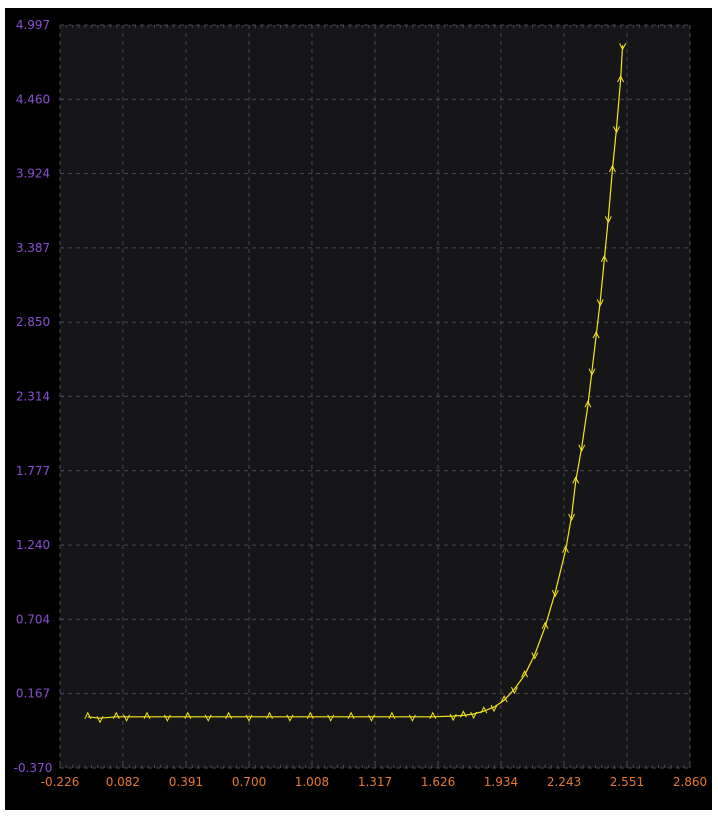 Image resolution: width=718 pixels, height=816 pixels. Describe the element at coordinates (123, 782) in the screenshot. I see `x-tick-label: 0.082` at that location.